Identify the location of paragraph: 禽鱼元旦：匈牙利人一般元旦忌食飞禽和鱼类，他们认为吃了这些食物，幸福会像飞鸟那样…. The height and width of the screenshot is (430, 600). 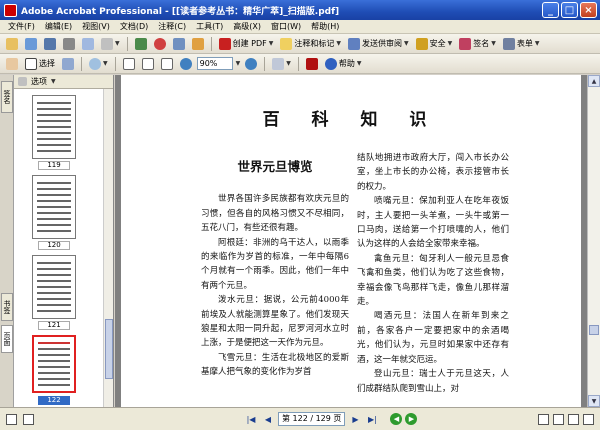
(433, 280).